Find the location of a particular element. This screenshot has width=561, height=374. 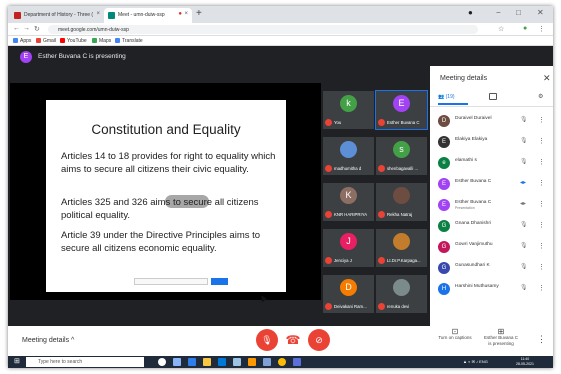

bookmark-maps: Maps is located at coordinates (101, 41).